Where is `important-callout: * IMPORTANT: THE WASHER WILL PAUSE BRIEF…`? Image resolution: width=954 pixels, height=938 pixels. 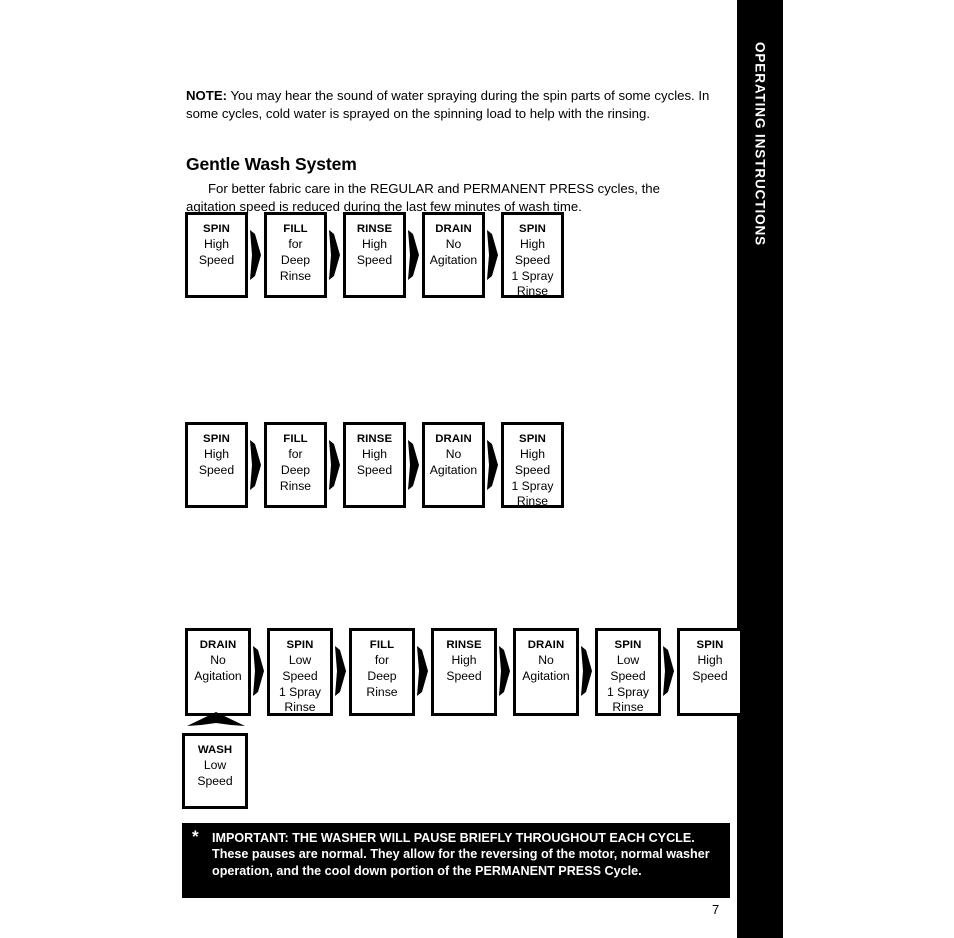 important-callout: * IMPORTANT: THE WASHER WILL PAUSE BRIEF… is located at coordinates (456, 860).